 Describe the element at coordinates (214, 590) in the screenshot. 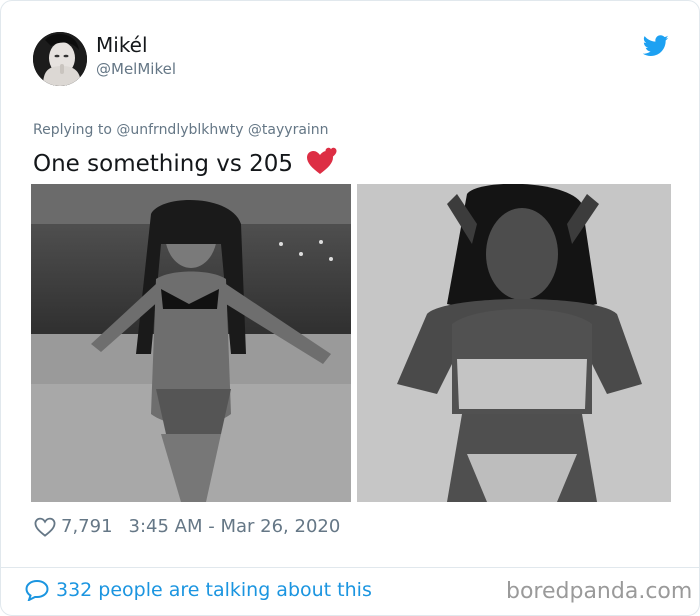

I see `conversation-link-label: 332 people are talking about this` at that location.